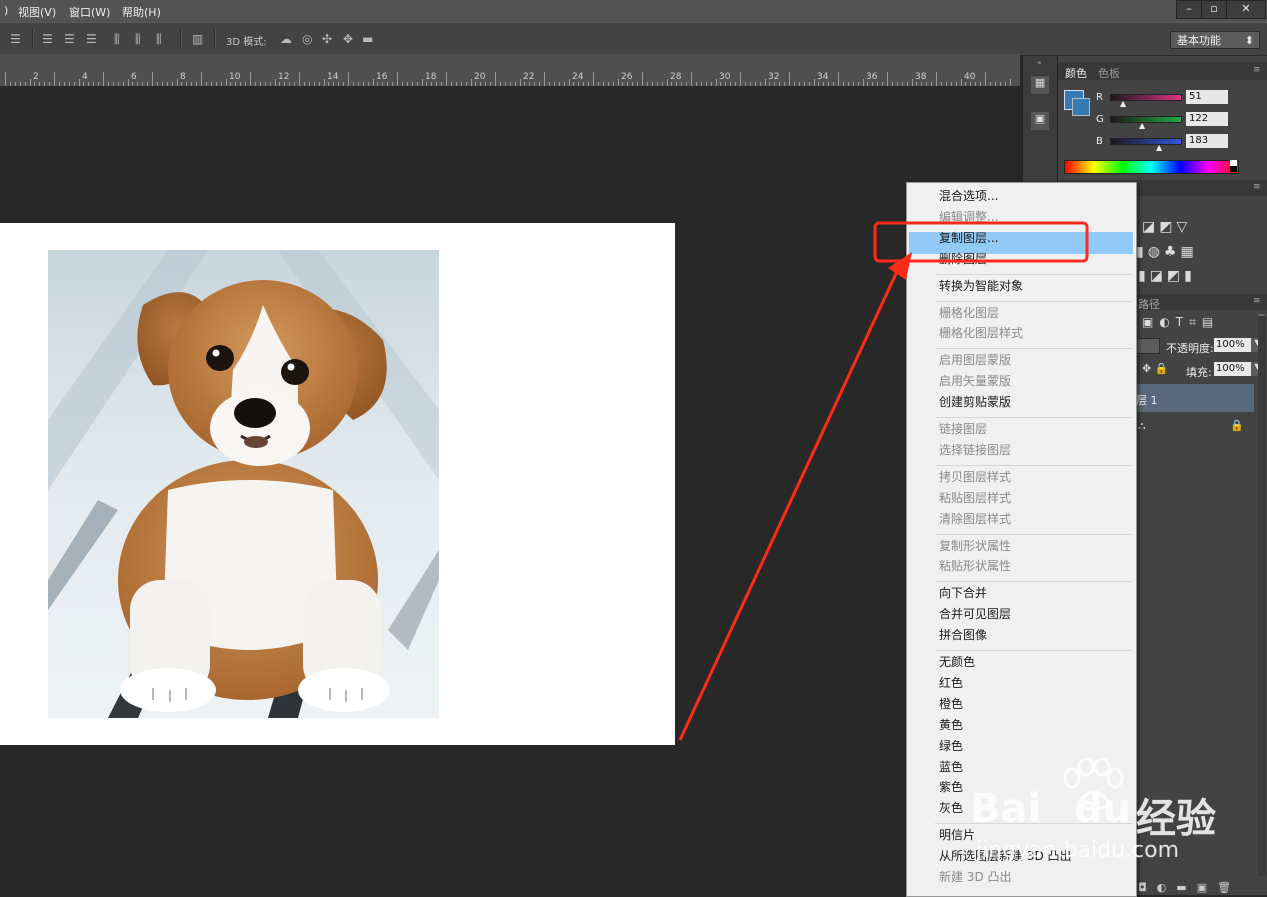 This screenshot has width=1267, height=897. I want to click on blend-mode-select, so click(1148, 346).